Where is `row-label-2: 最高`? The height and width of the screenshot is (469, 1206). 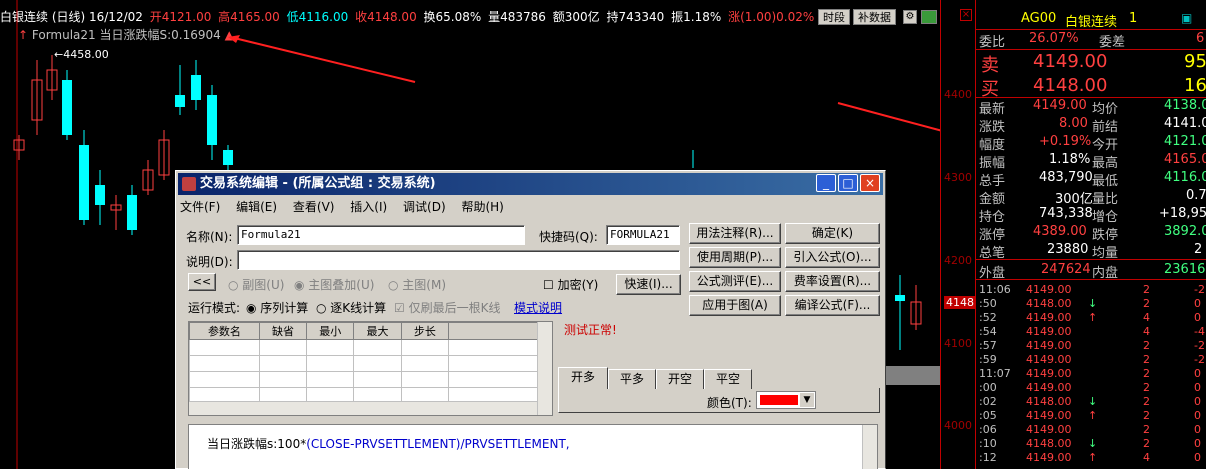
row-label-2: 最高 is located at coordinates (1105, 163).